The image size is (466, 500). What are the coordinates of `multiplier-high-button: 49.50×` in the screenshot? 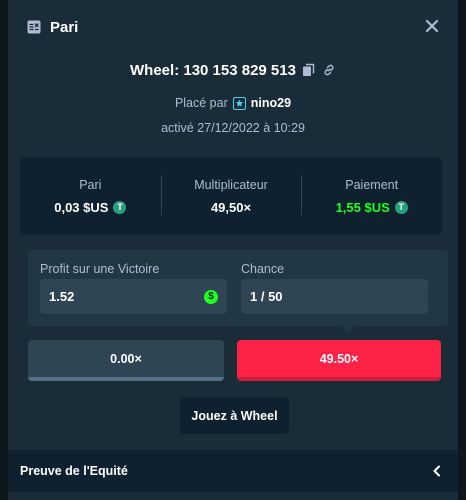 It's located at (339, 360).